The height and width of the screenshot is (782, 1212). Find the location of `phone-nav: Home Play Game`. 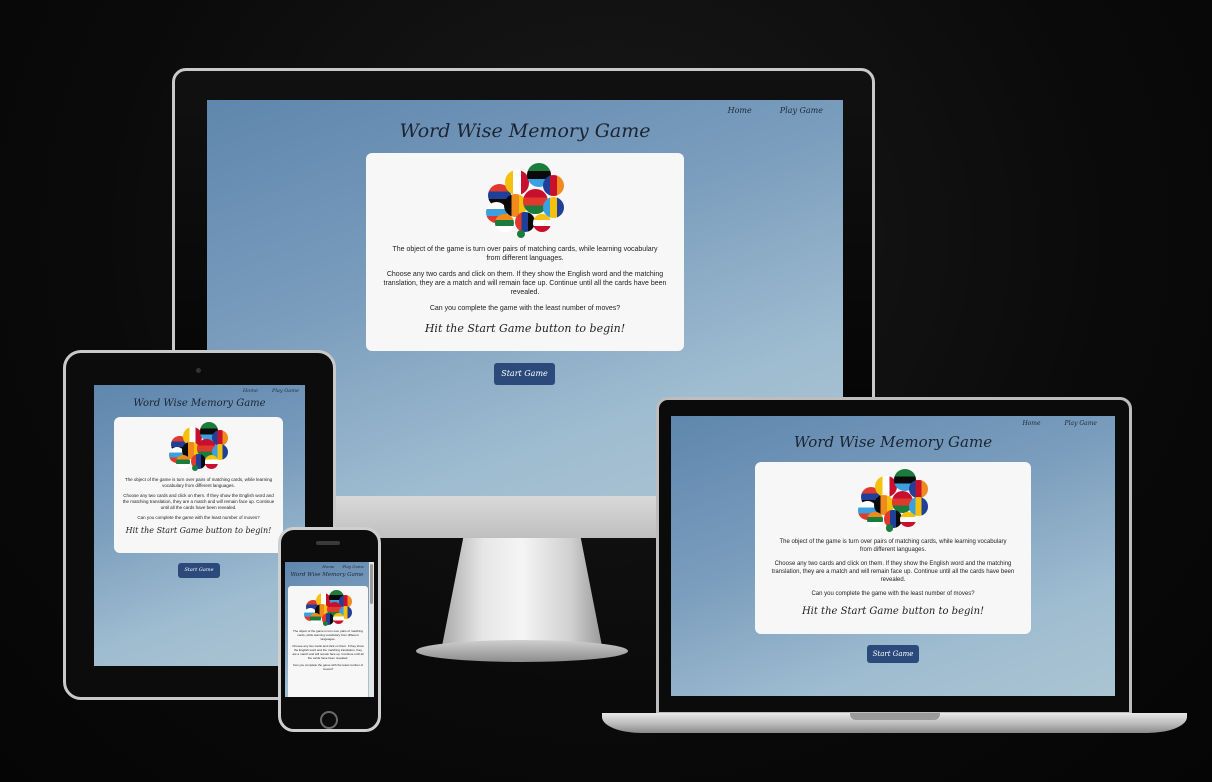

phone-nav: Home Play Game is located at coordinates (343, 566).